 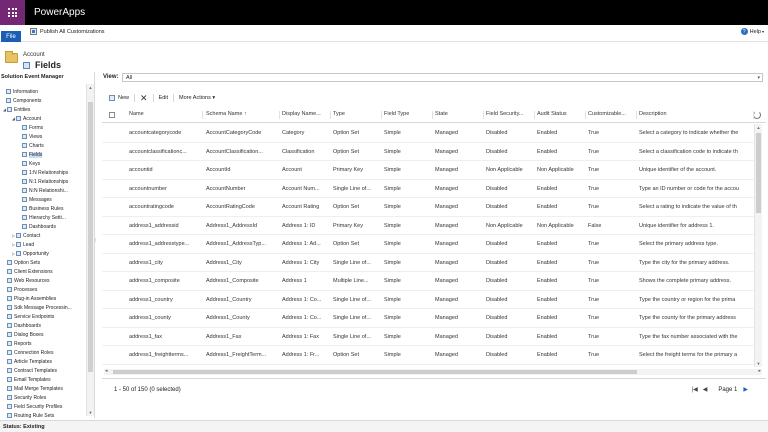 I want to click on more-actions-button: More Actions ▾, so click(x=197, y=98).